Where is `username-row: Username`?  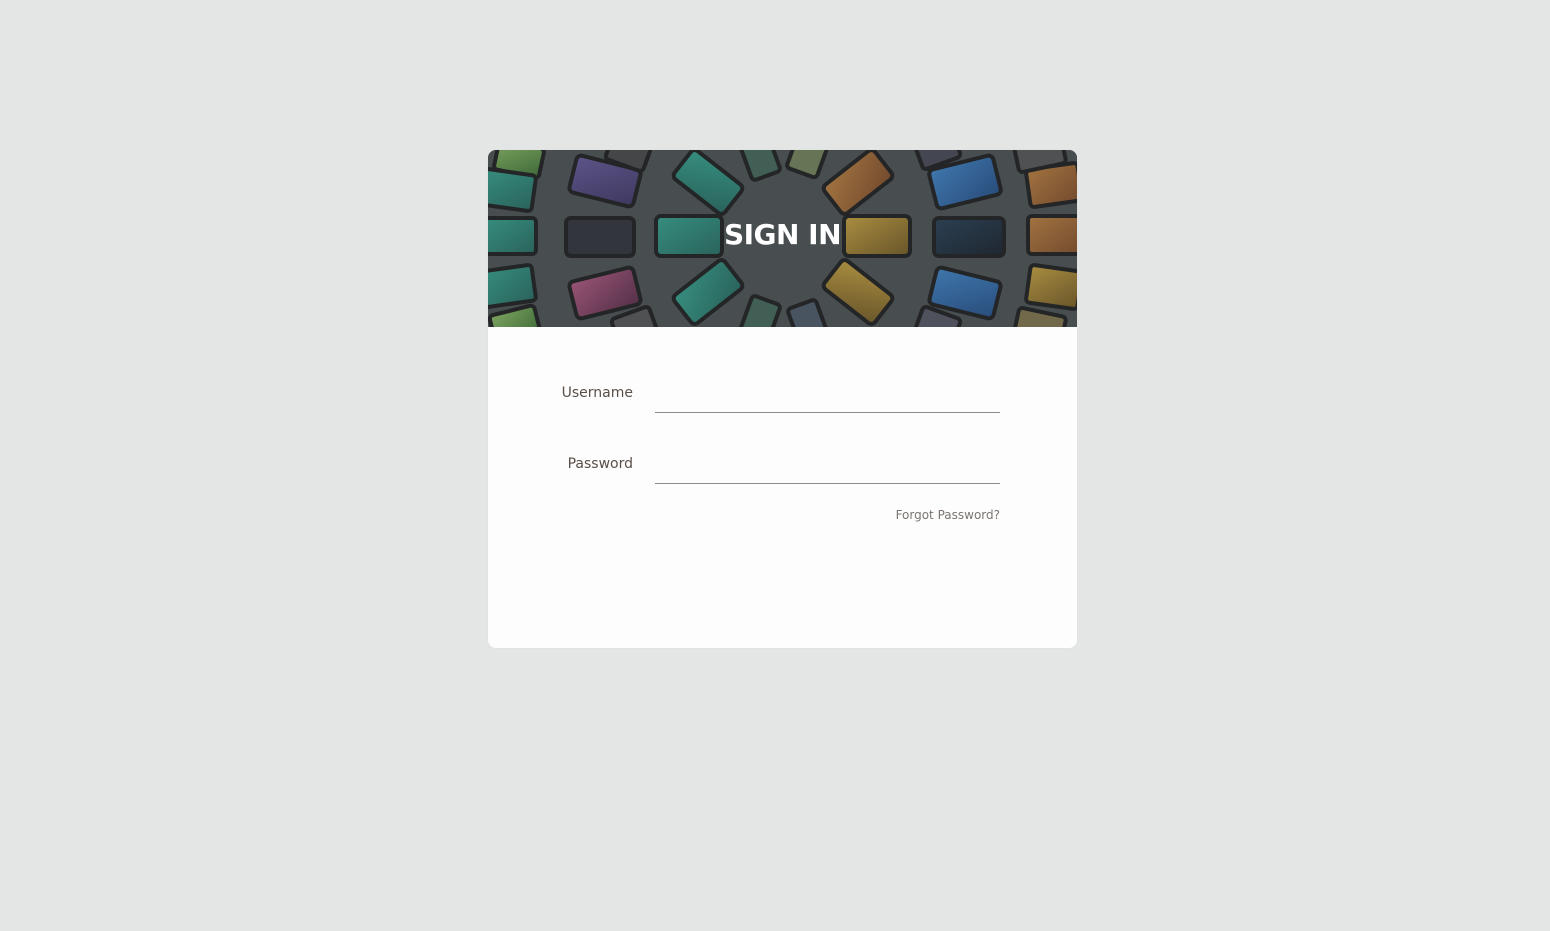 username-row: Username is located at coordinates (782, 395).